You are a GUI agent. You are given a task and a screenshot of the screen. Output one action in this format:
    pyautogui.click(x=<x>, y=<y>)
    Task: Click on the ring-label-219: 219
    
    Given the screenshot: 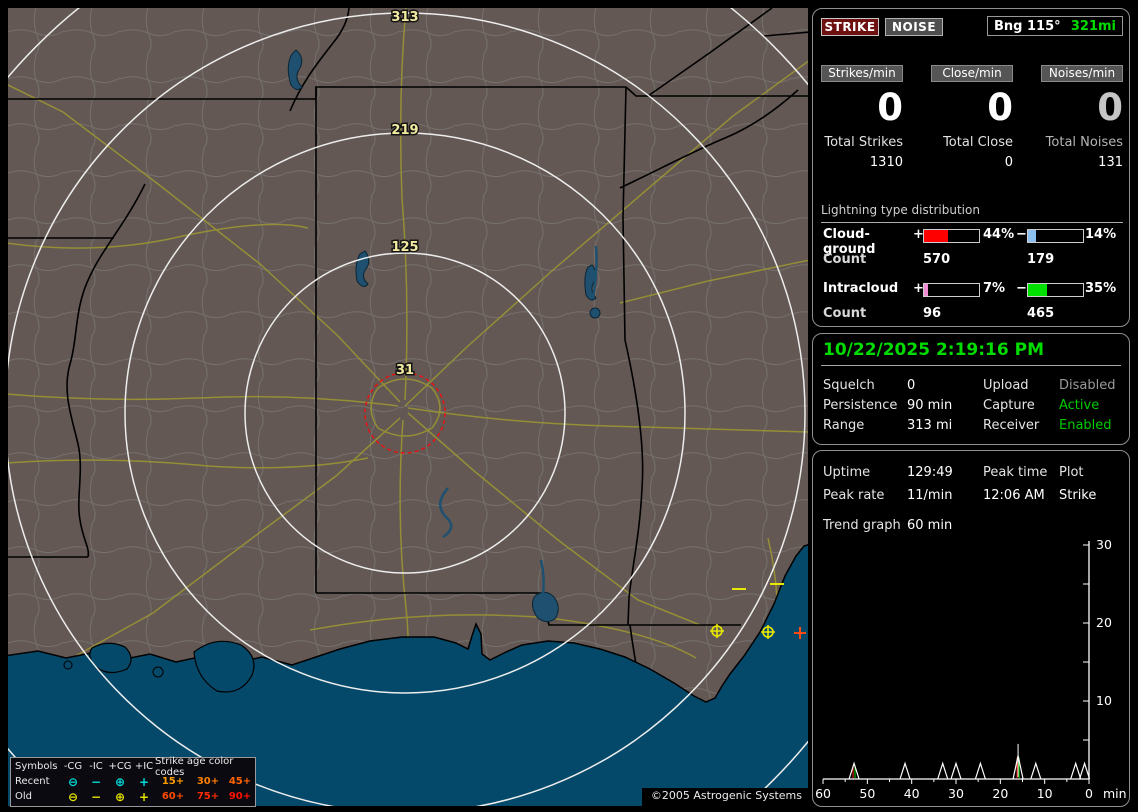 What is the action you would take?
    pyautogui.click(x=404, y=130)
    